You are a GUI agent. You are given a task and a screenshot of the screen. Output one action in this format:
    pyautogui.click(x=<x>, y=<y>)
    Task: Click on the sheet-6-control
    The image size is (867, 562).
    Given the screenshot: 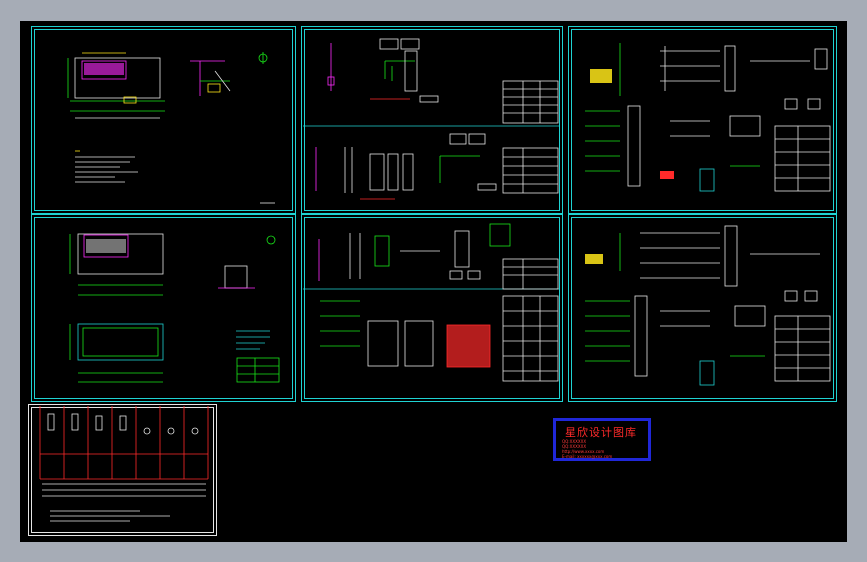 What is the action you would take?
    pyautogui.click(x=708, y=305)
    